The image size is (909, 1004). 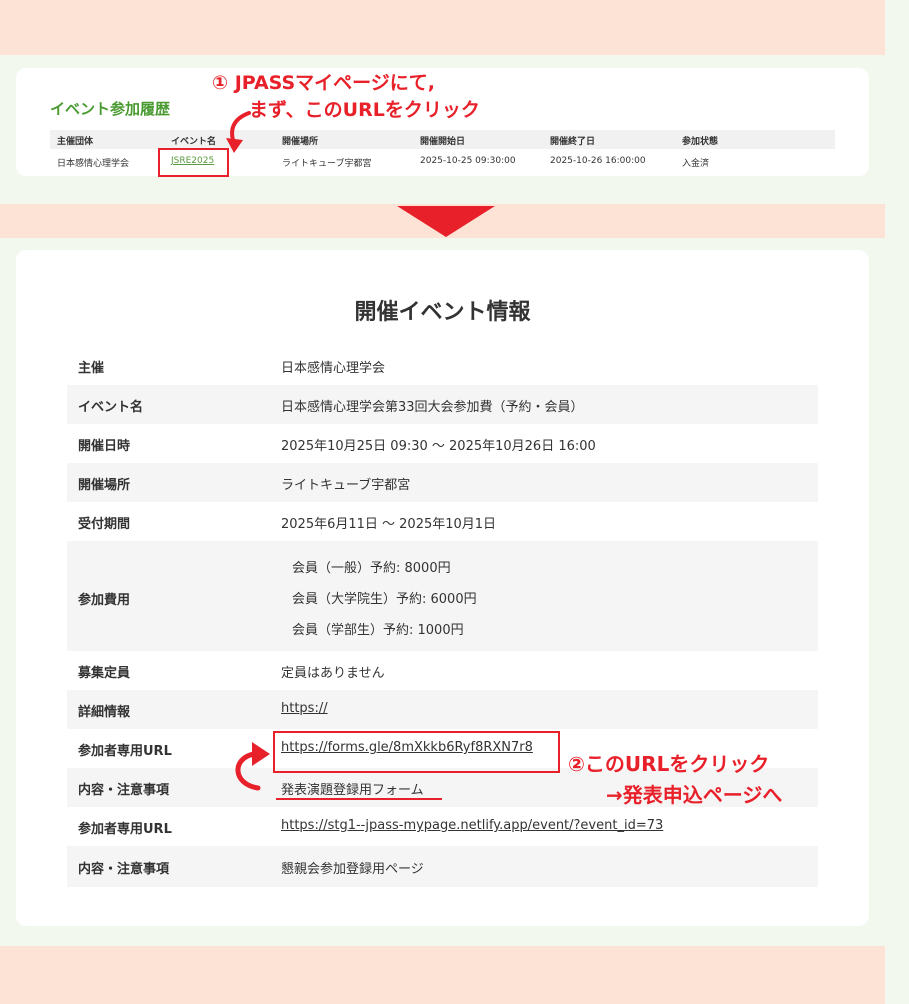 What do you see at coordinates (700, 142) in the screenshot?
I see `header-status: 参加状態` at bounding box center [700, 142].